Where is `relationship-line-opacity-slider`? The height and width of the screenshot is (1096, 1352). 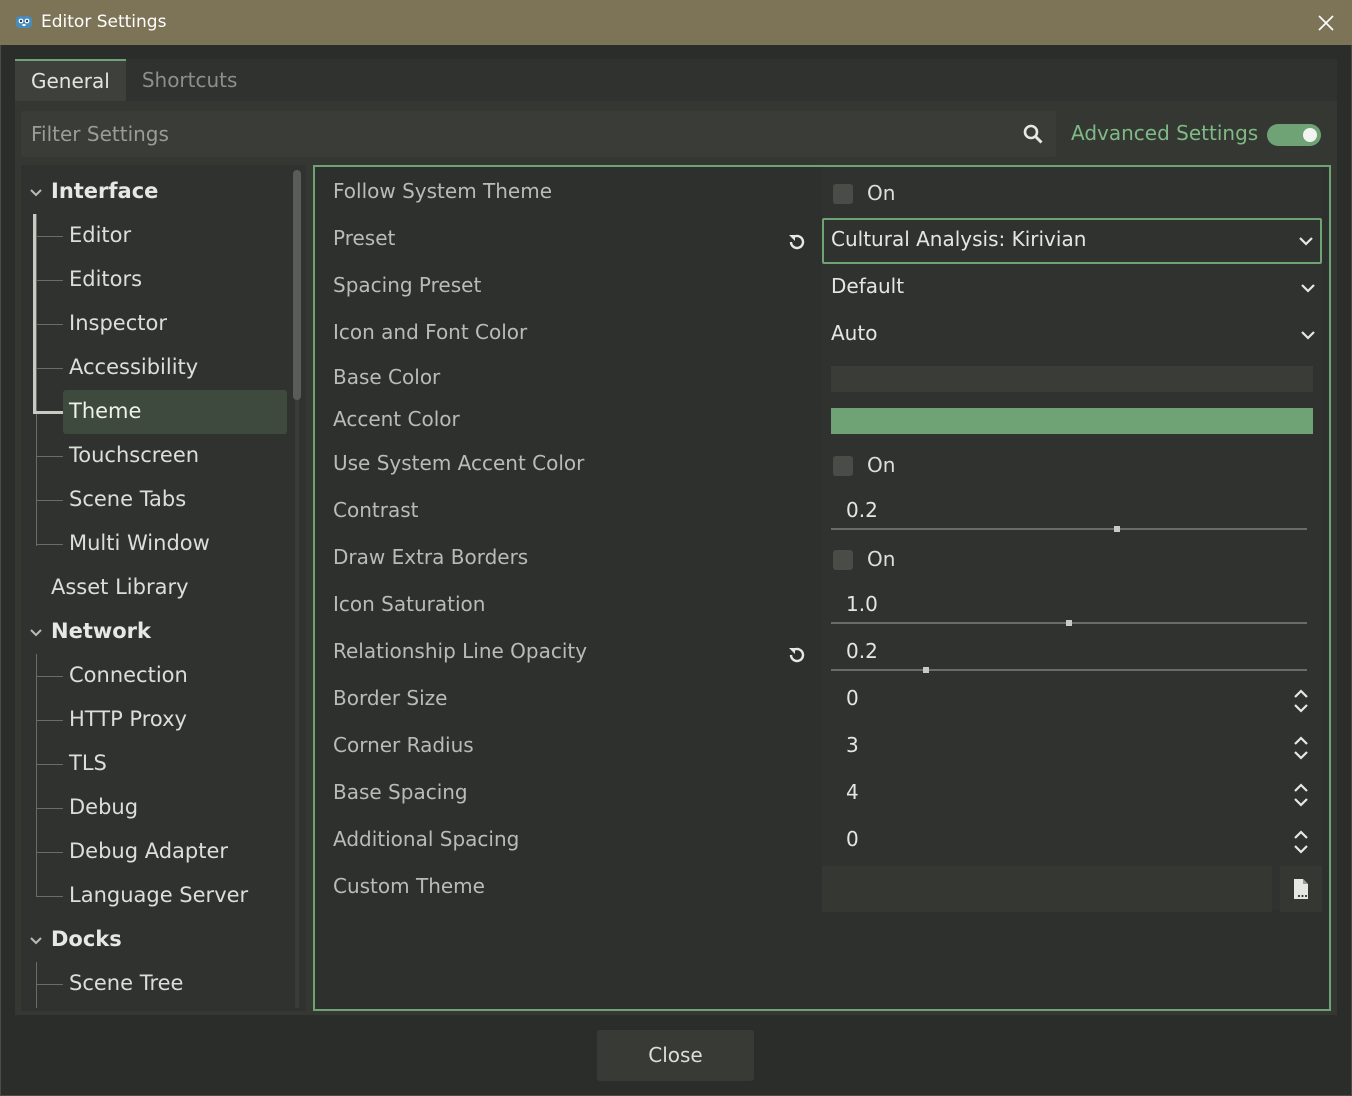 relationship-line-opacity-slider is located at coordinates (1069, 670).